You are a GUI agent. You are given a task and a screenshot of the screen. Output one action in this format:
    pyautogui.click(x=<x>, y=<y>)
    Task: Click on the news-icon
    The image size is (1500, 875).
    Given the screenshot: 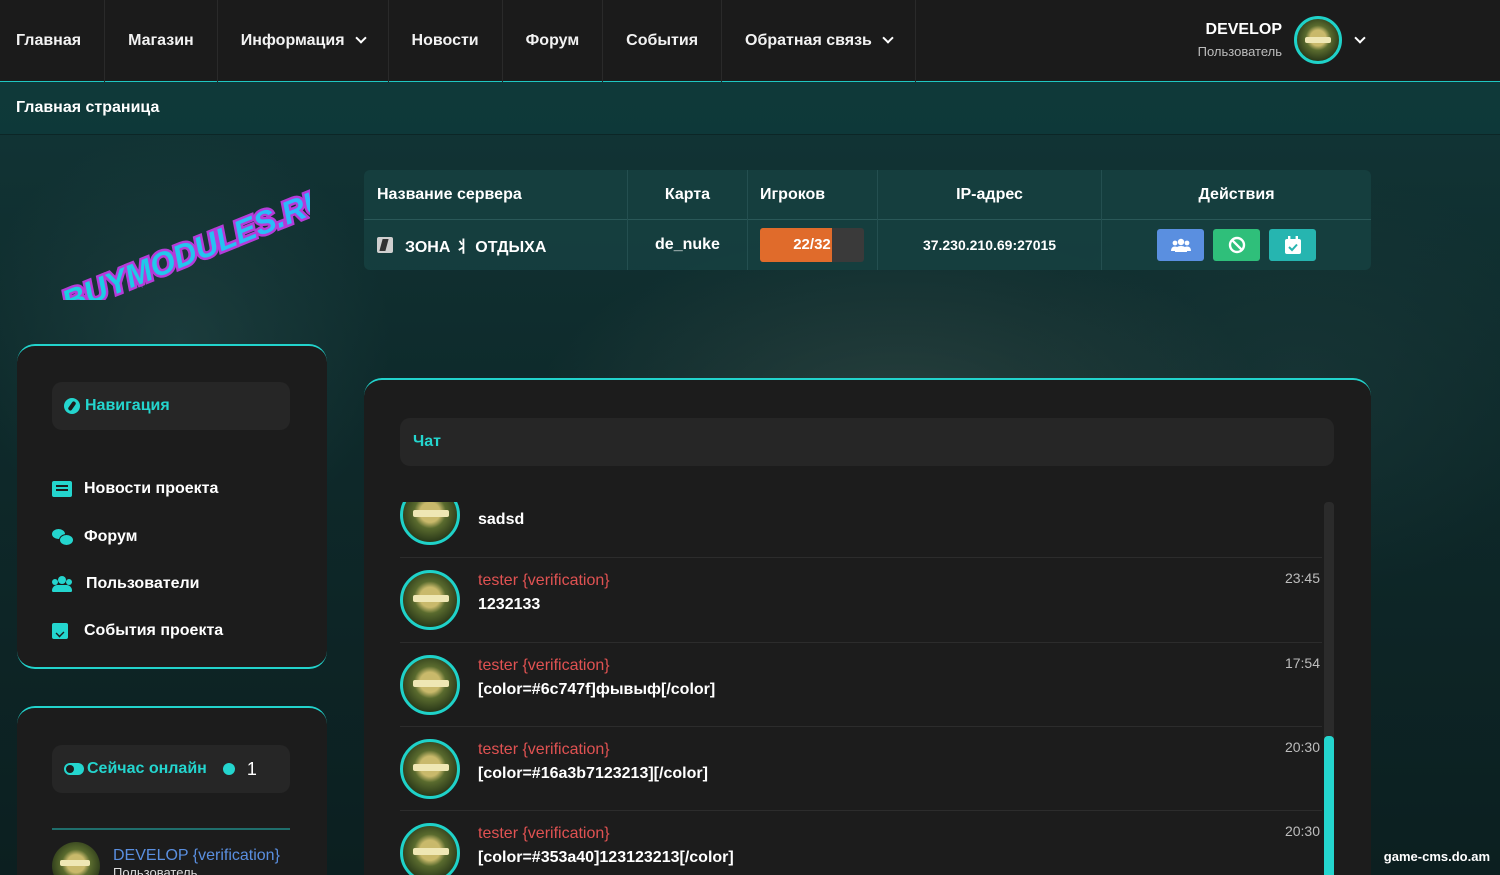 What is the action you would take?
    pyautogui.click(x=62, y=489)
    